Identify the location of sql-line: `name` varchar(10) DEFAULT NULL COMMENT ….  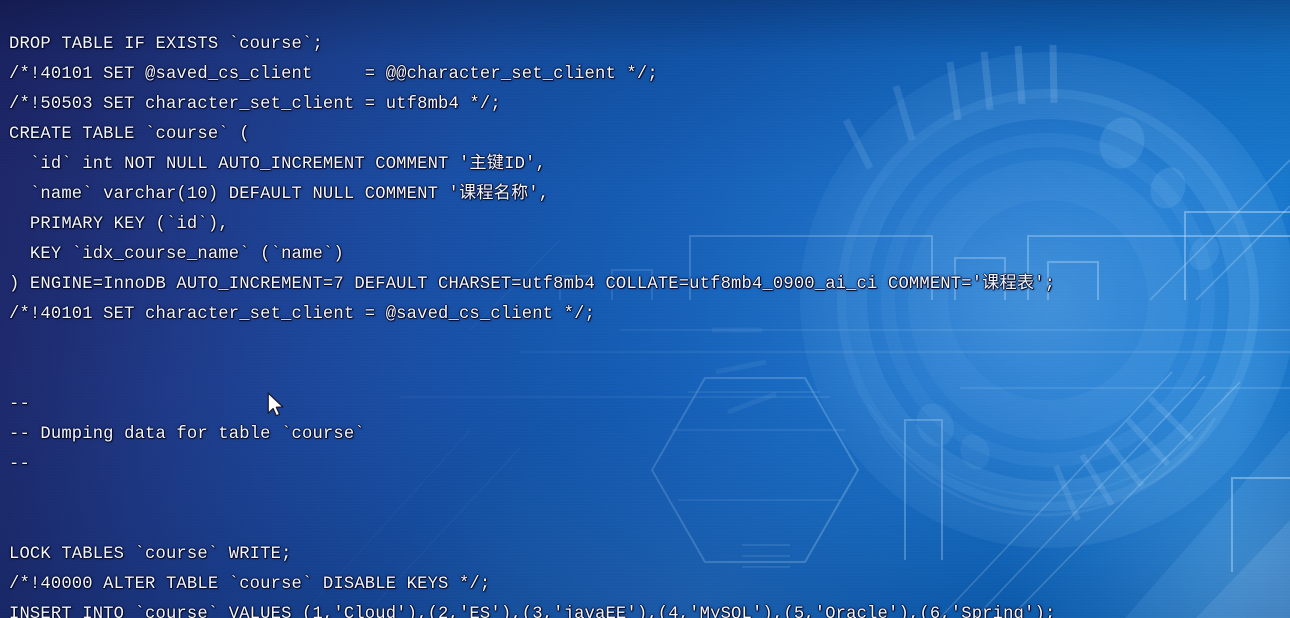
(279, 195).